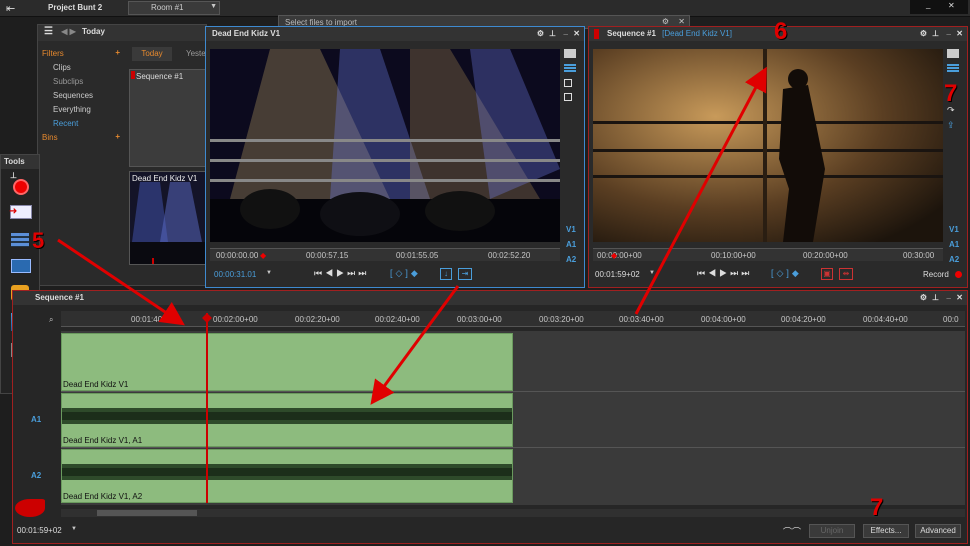 Image resolution: width=970 pixels, height=546 pixels. What do you see at coordinates (617, 274) in the screenshot?
I see `record-current-timecode: 00:01:59+02` at bounding box center [617, 274].